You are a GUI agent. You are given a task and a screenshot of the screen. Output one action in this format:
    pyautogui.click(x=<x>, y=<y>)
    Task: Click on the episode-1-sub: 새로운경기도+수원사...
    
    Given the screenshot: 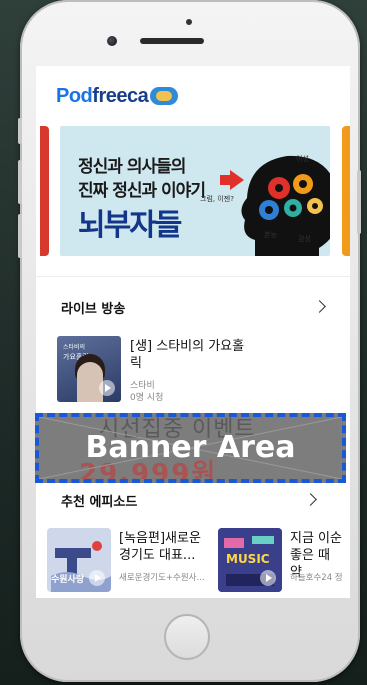 What is the action you would take?
    pyautogui.click(x=162, y=578)
    